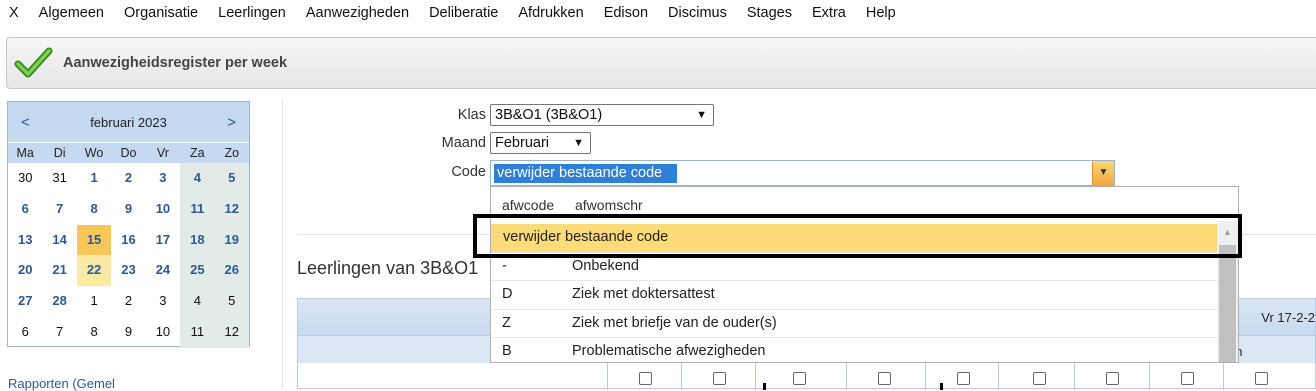 Image resolution: width=1316 pixels, height=391 pixels. Describe the element at coordinates (468, 172) in the screenshot. I see `code-label: Code` at that location.